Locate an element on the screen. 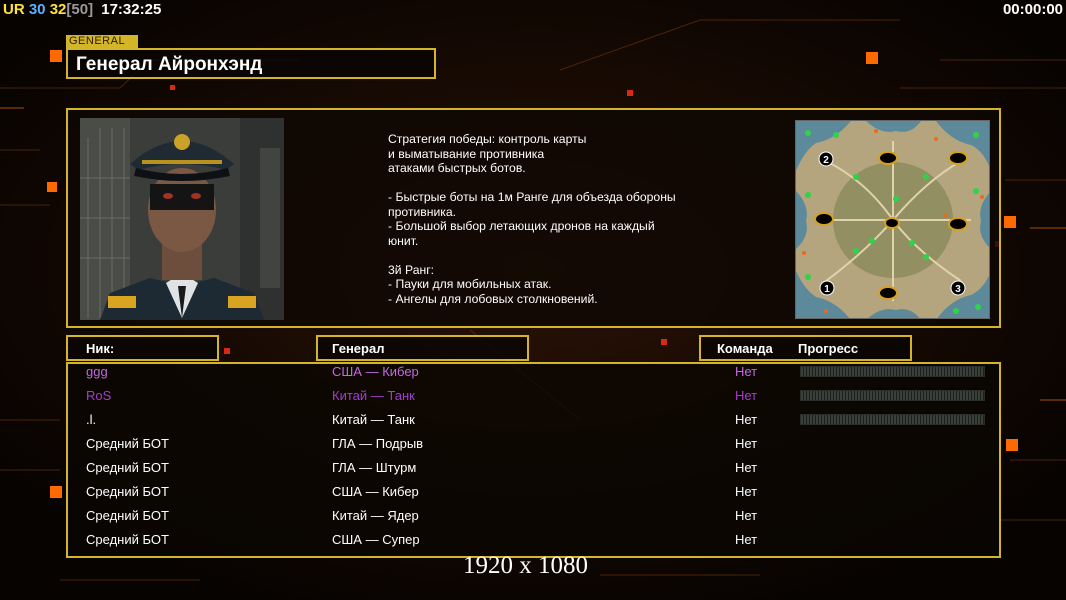  table-row: RoS Китай — Танк Нет is located at coordinates (533, 397).